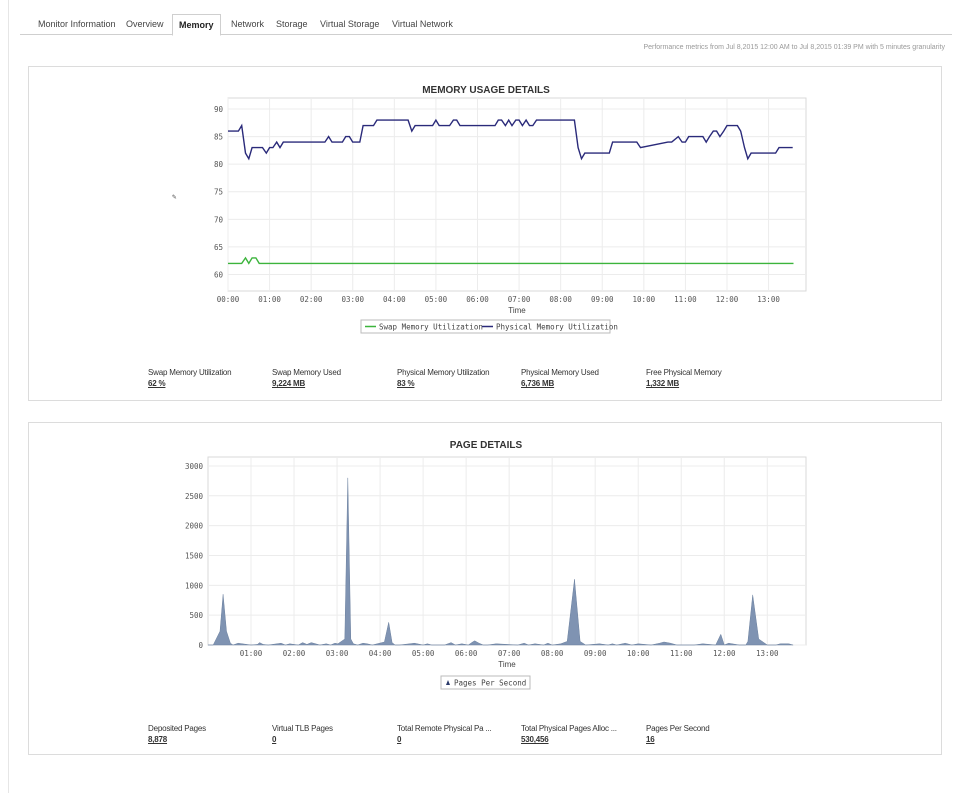 Image resolution: width=965 pixels, height=793 pixels. Describe the element at coordinates (219, 164) in the screenshot. I see `y-tick-label: 80` at that location.